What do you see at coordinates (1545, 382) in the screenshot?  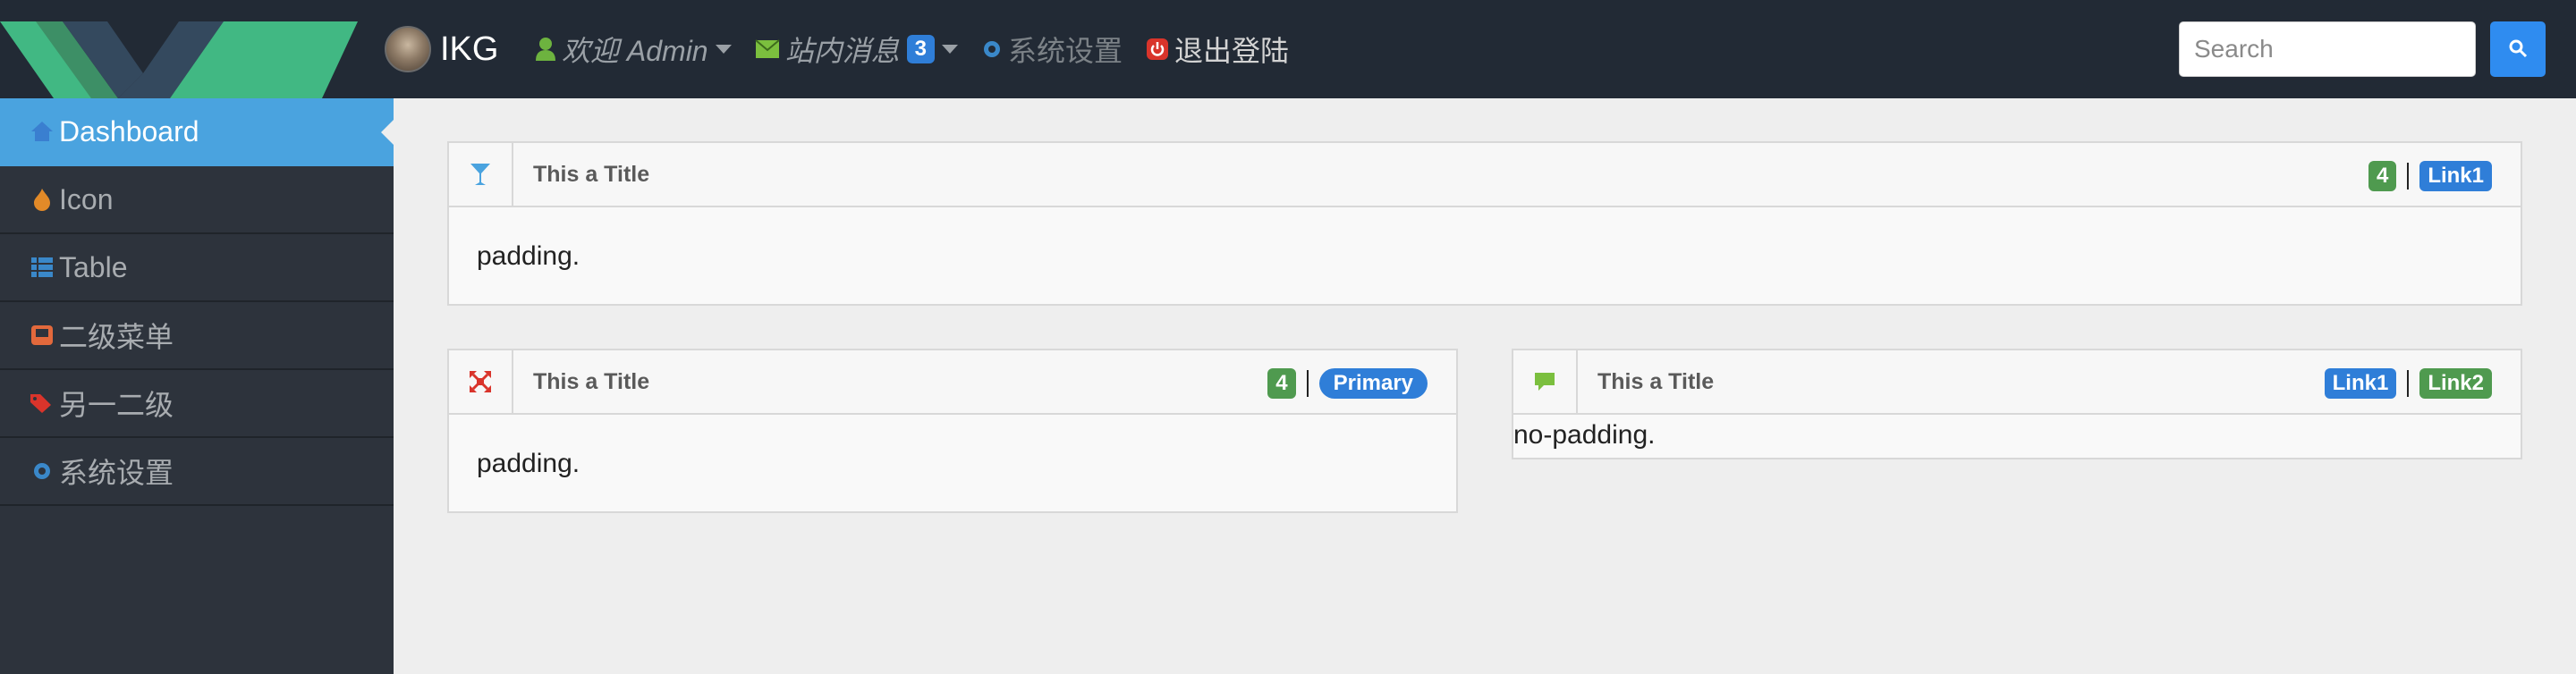 I see `comment-icon` at bounding box center [1545, 382].